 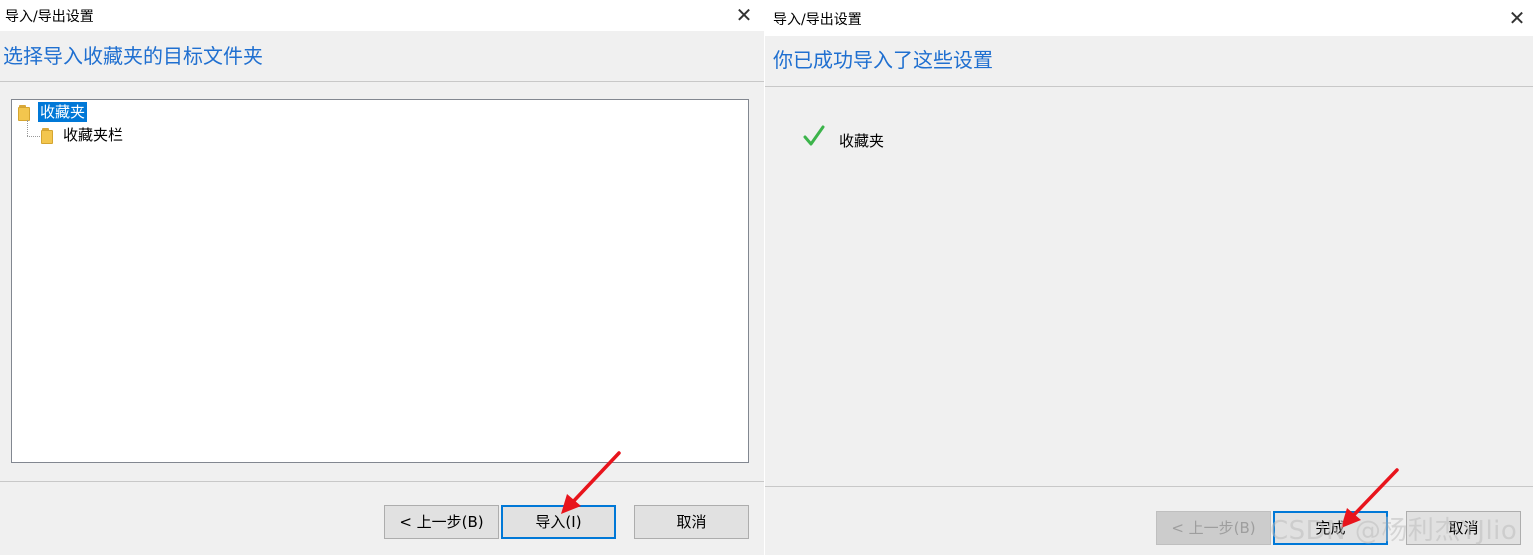 I want to click on import-button: 导入(I), so click(x=558, y=522).